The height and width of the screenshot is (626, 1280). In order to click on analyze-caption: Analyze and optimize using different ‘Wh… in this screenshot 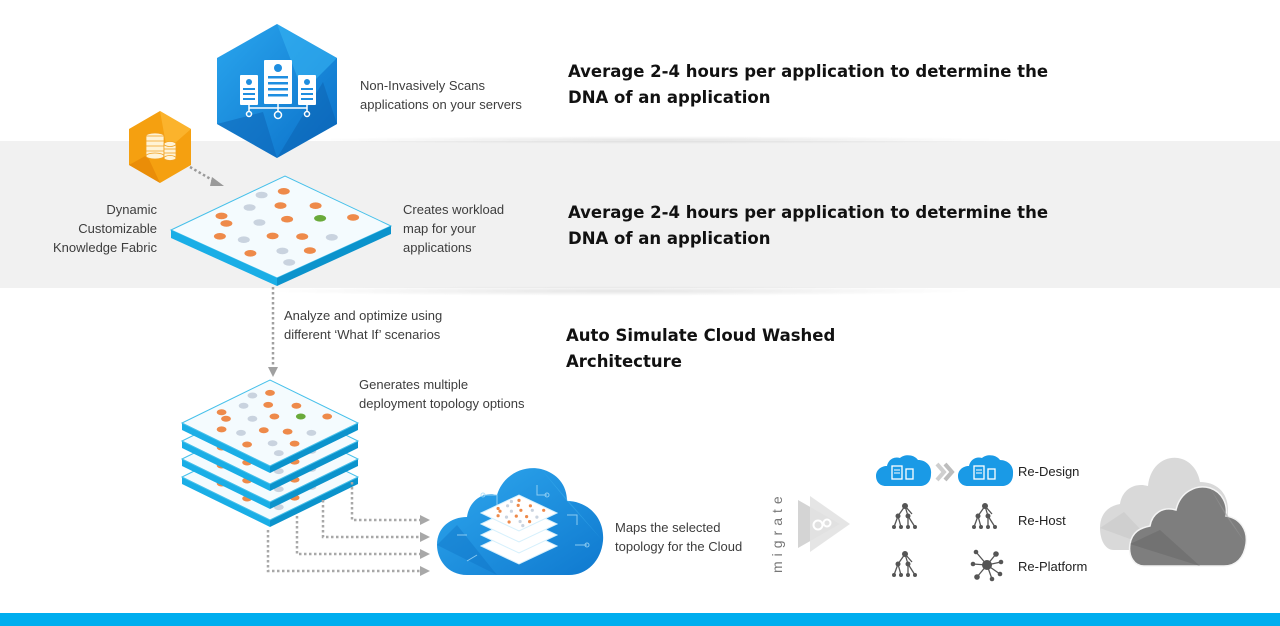, I will do `click(363, 325)`.